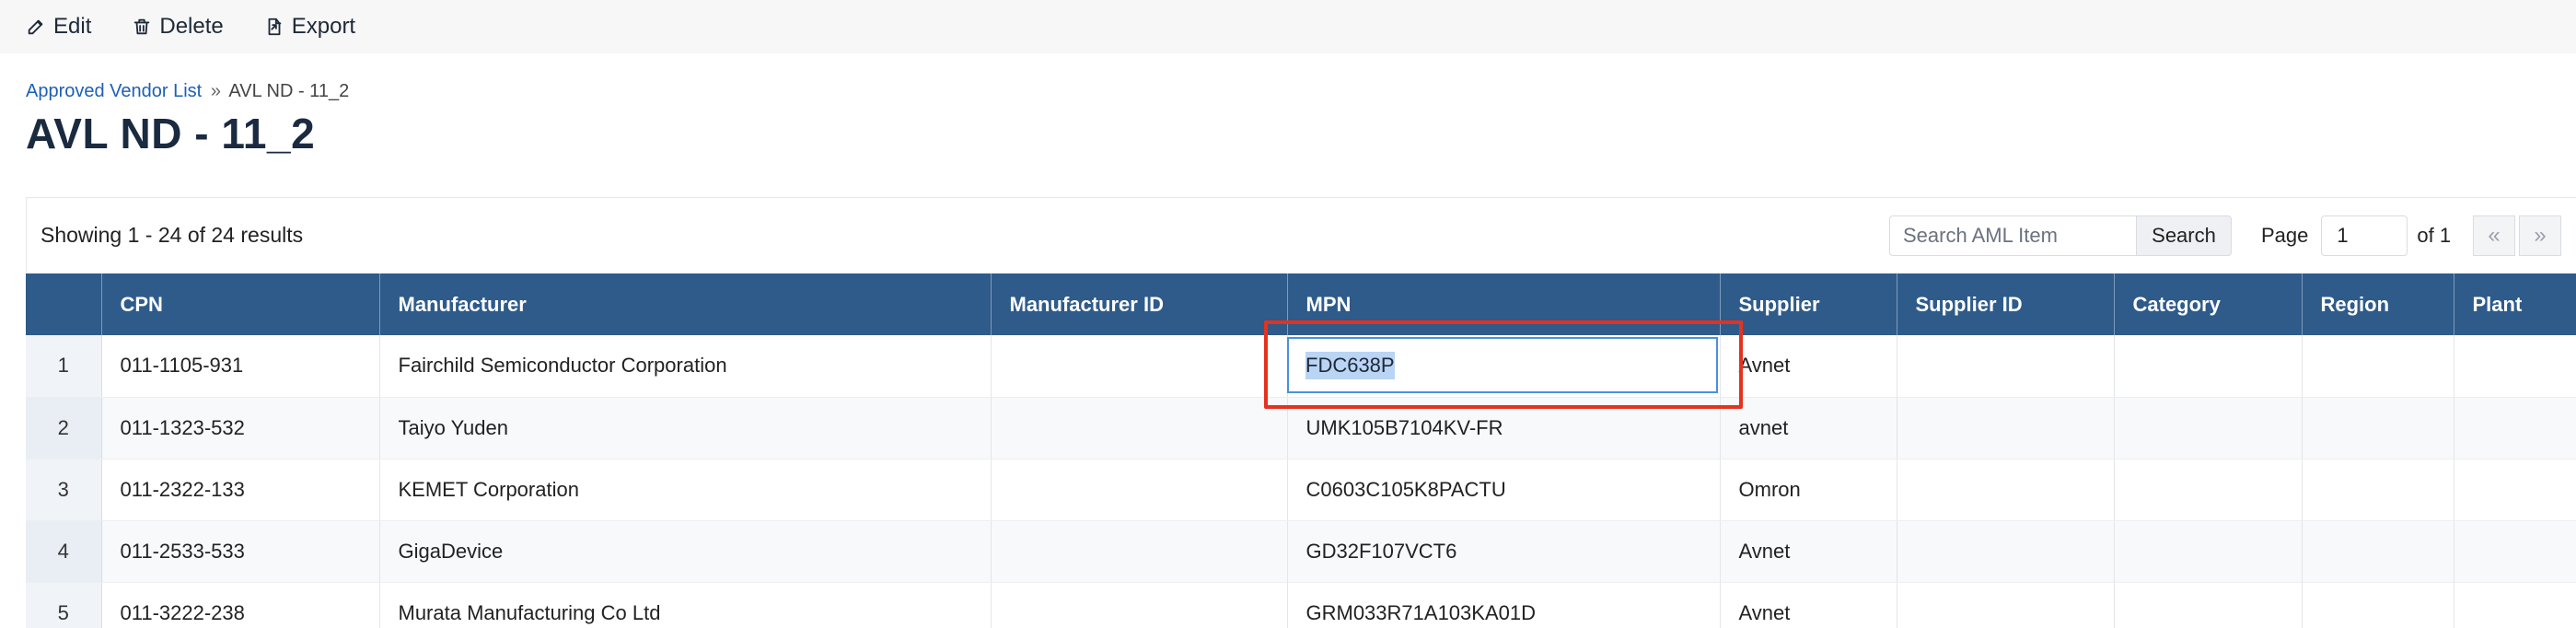 This screenshot has width=2576, height=628. What do you see at coordinates (64, 490) in the screenshot?
I see `row-index: 3` at bounding box center [64, 490].